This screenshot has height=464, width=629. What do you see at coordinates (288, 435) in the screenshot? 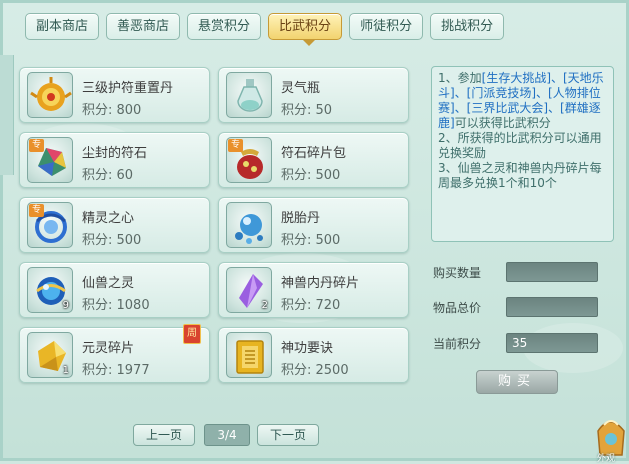
I see `next-page-button: 下一页` at bounding box center [288, 435].